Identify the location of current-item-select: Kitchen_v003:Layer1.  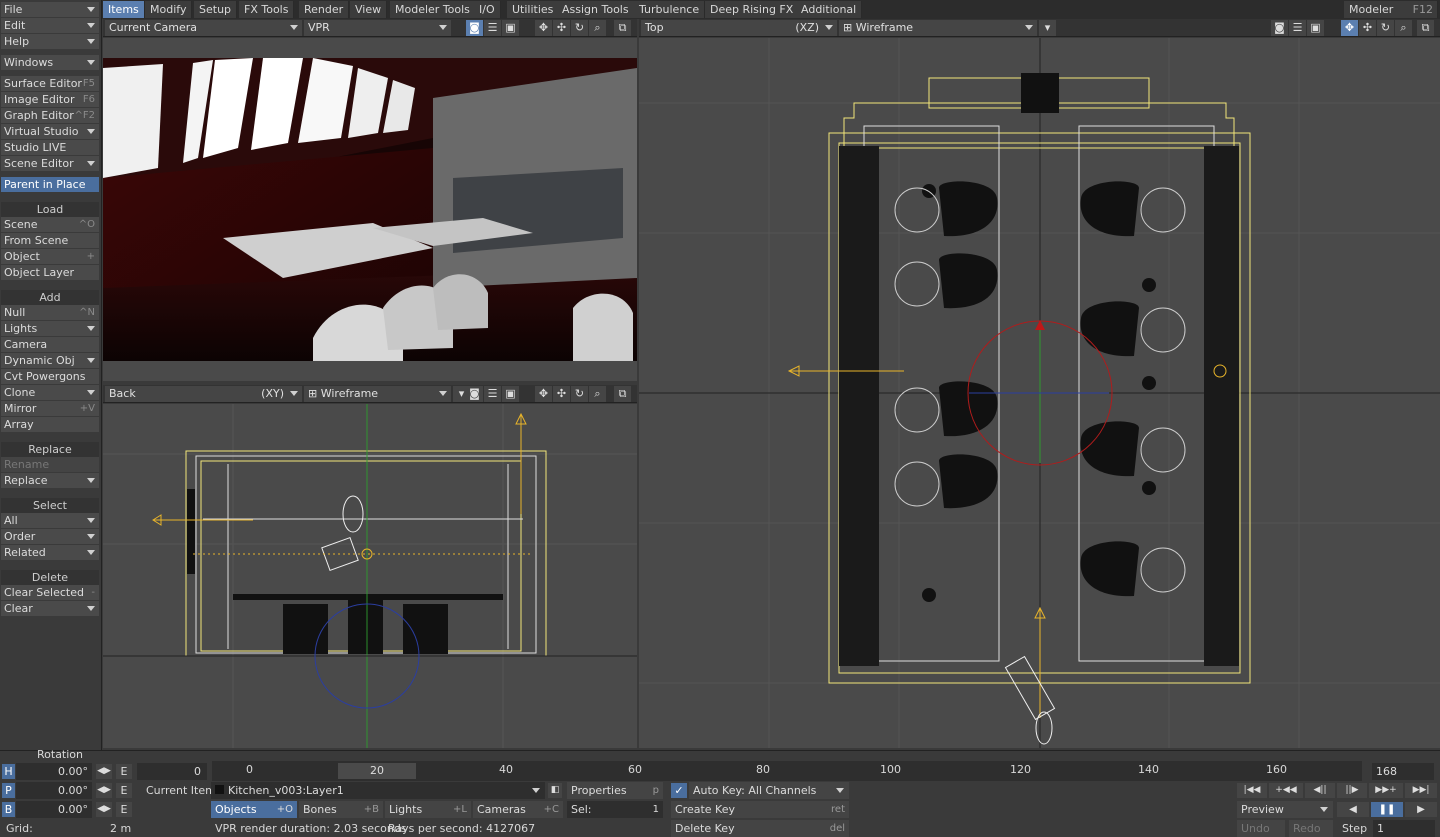
(378, 790).